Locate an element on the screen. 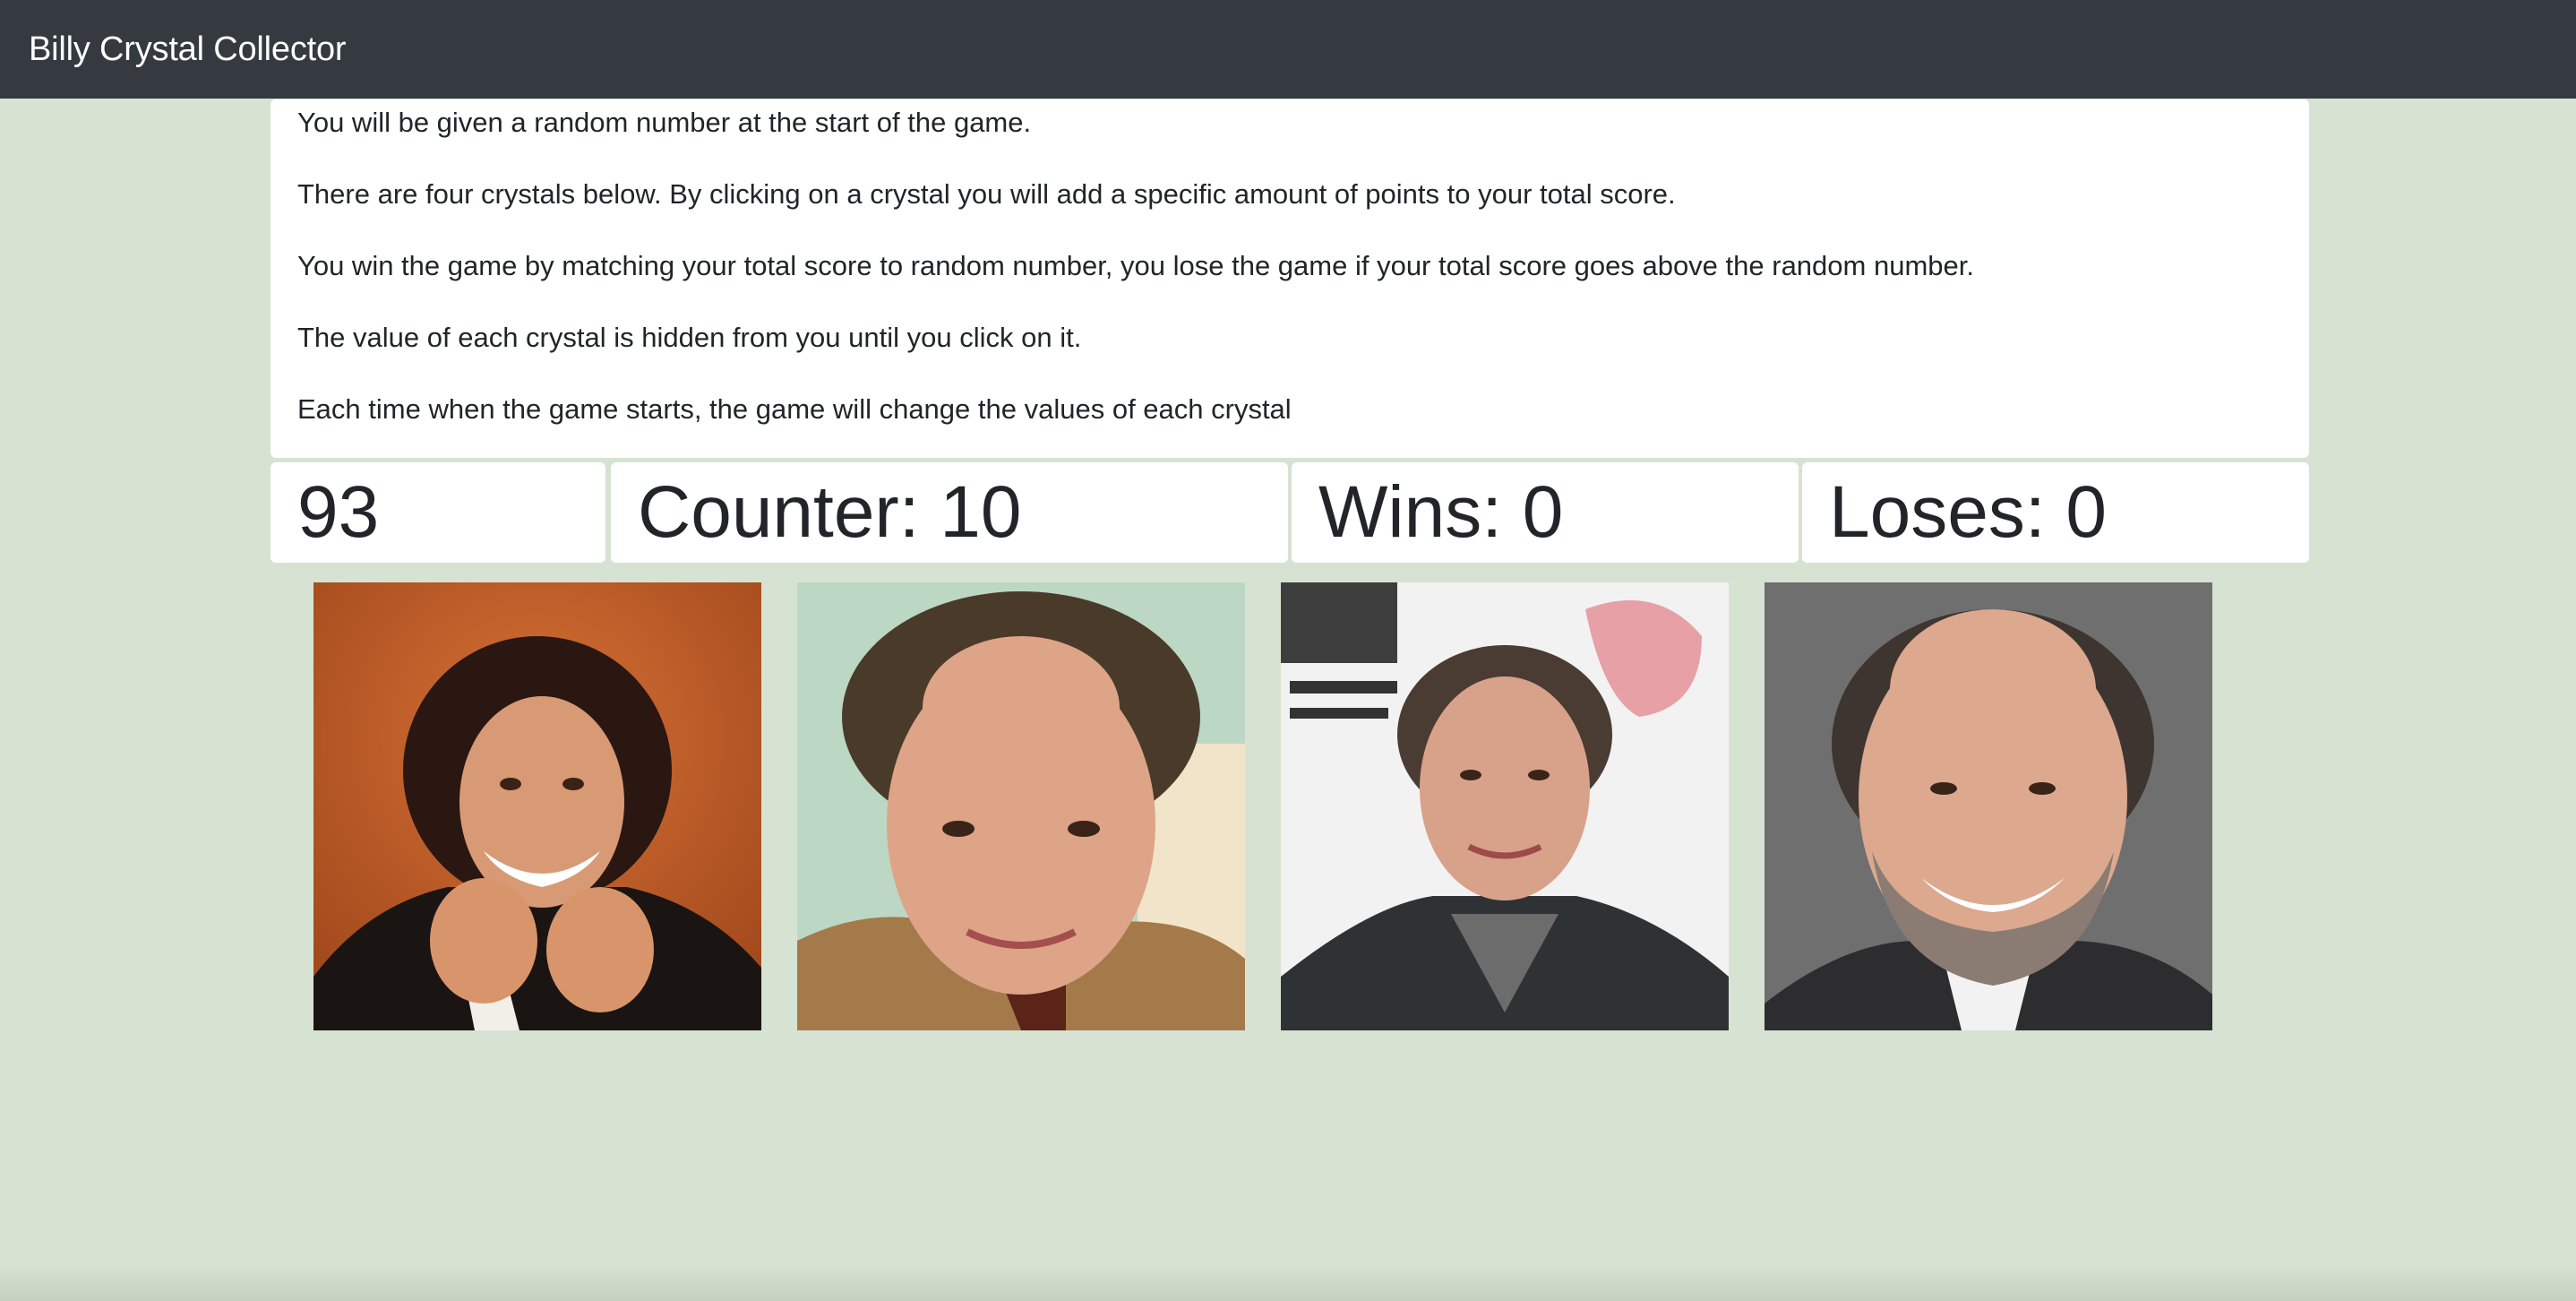 Image resolution: width=2576 pixels, height=1301 pixels. brand-title: Billy Crystal Collector is located at coordinates (188, 49).